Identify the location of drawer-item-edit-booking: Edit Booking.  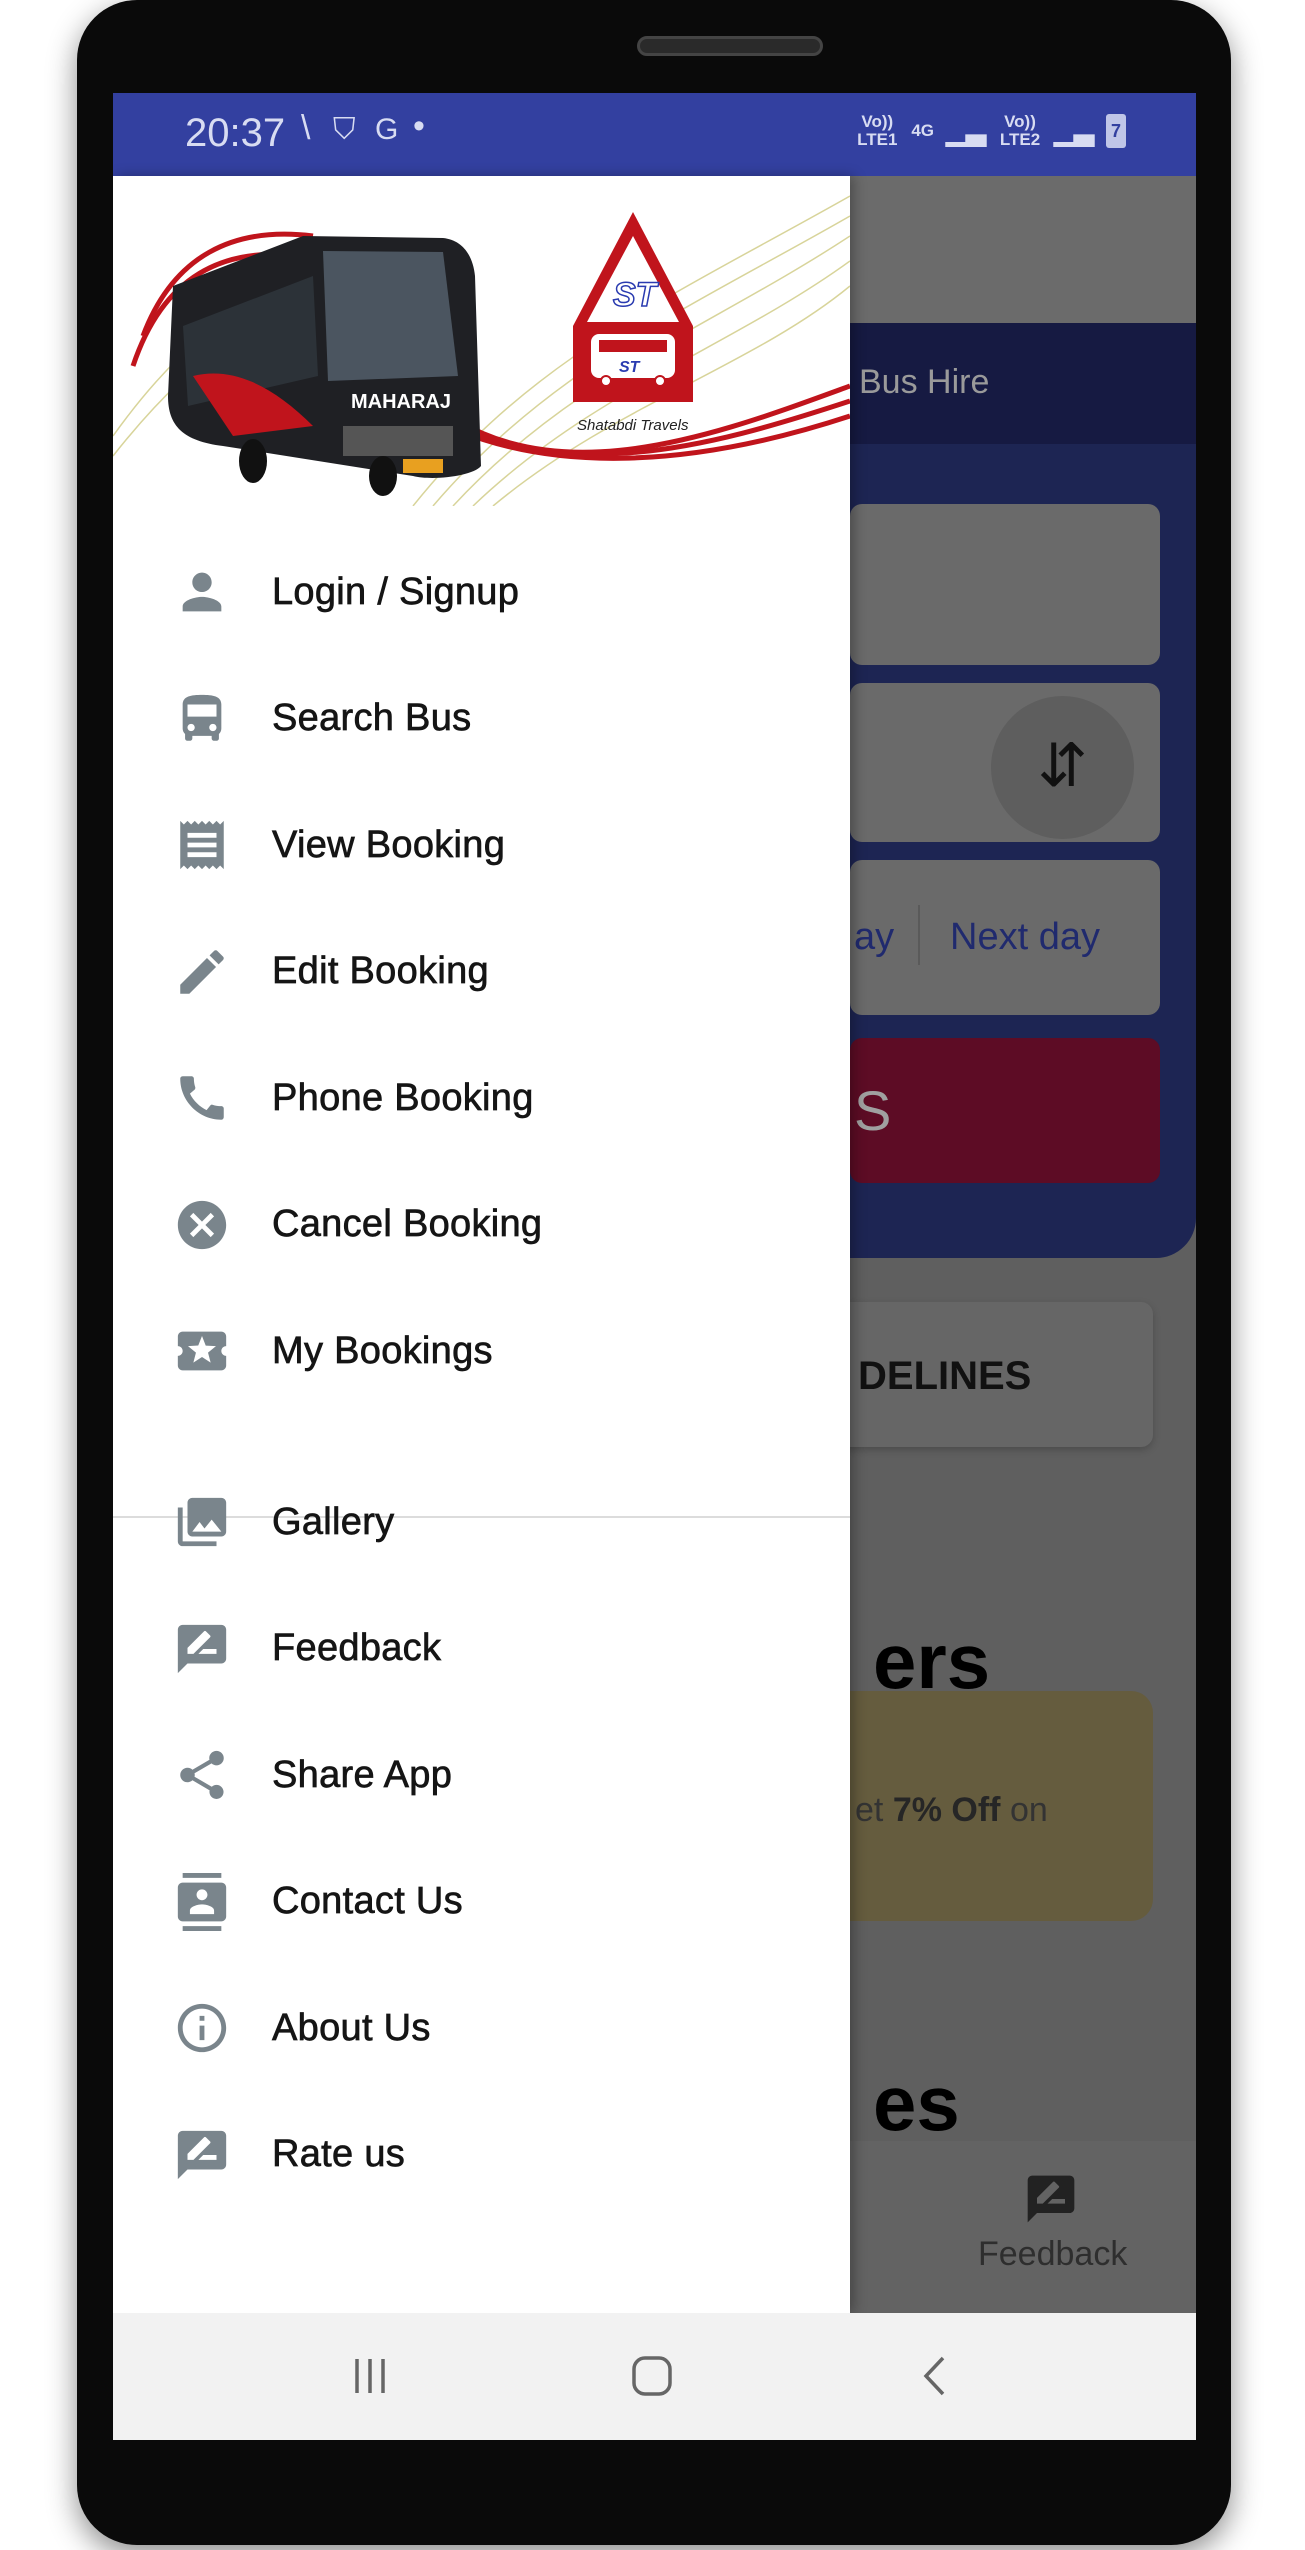
(481, 972).